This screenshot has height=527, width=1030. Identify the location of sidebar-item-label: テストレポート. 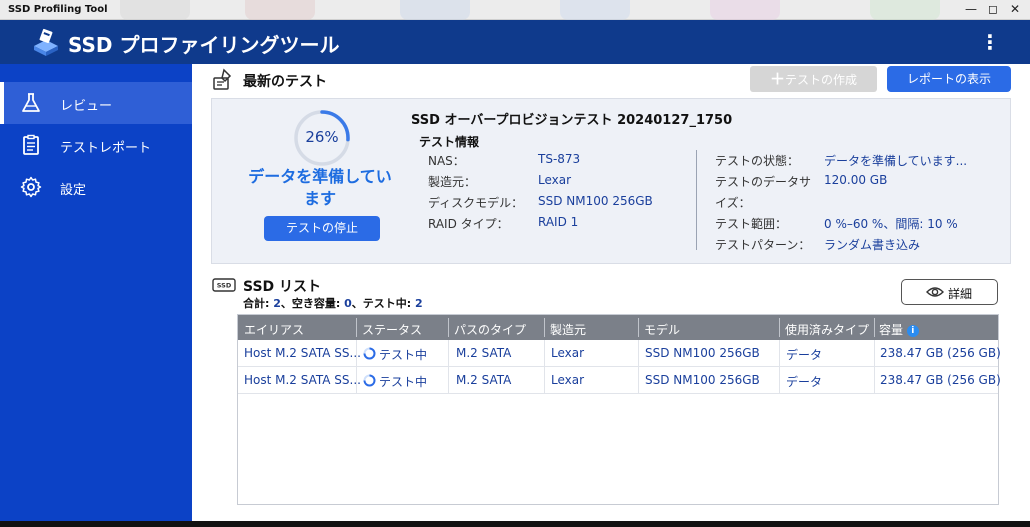
(106, 148).